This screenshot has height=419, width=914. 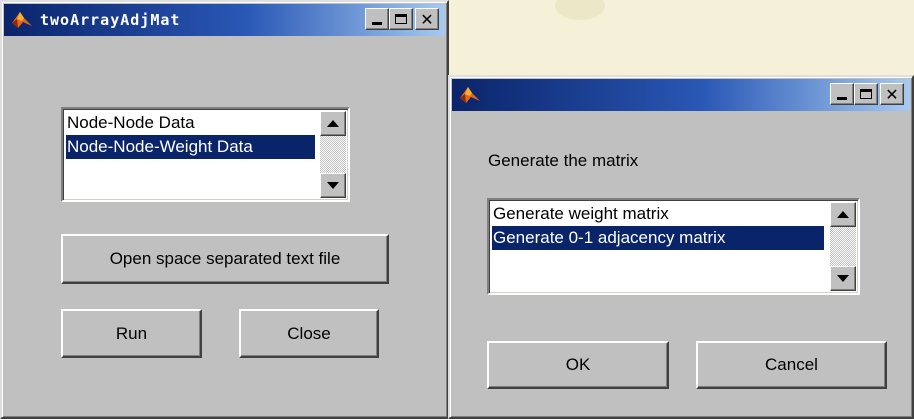 I want to click on window-title: twoArrayAdjMat, so click(x=110, y=20).